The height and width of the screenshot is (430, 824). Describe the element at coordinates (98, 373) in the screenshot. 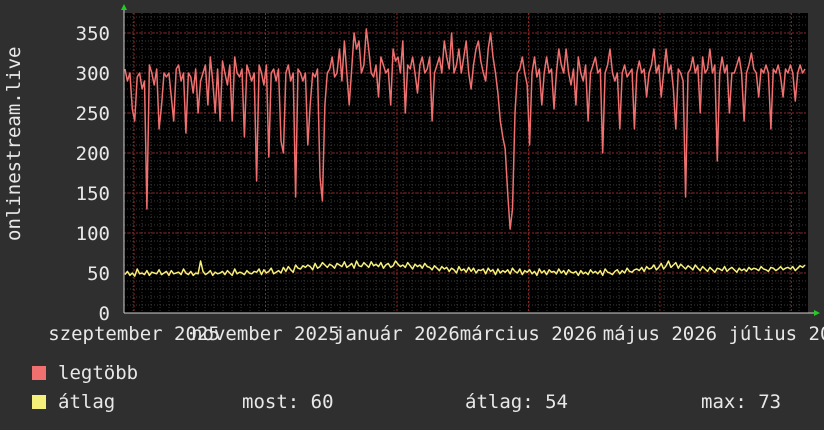

I see `legend-max-label: legtöbb` at that location.